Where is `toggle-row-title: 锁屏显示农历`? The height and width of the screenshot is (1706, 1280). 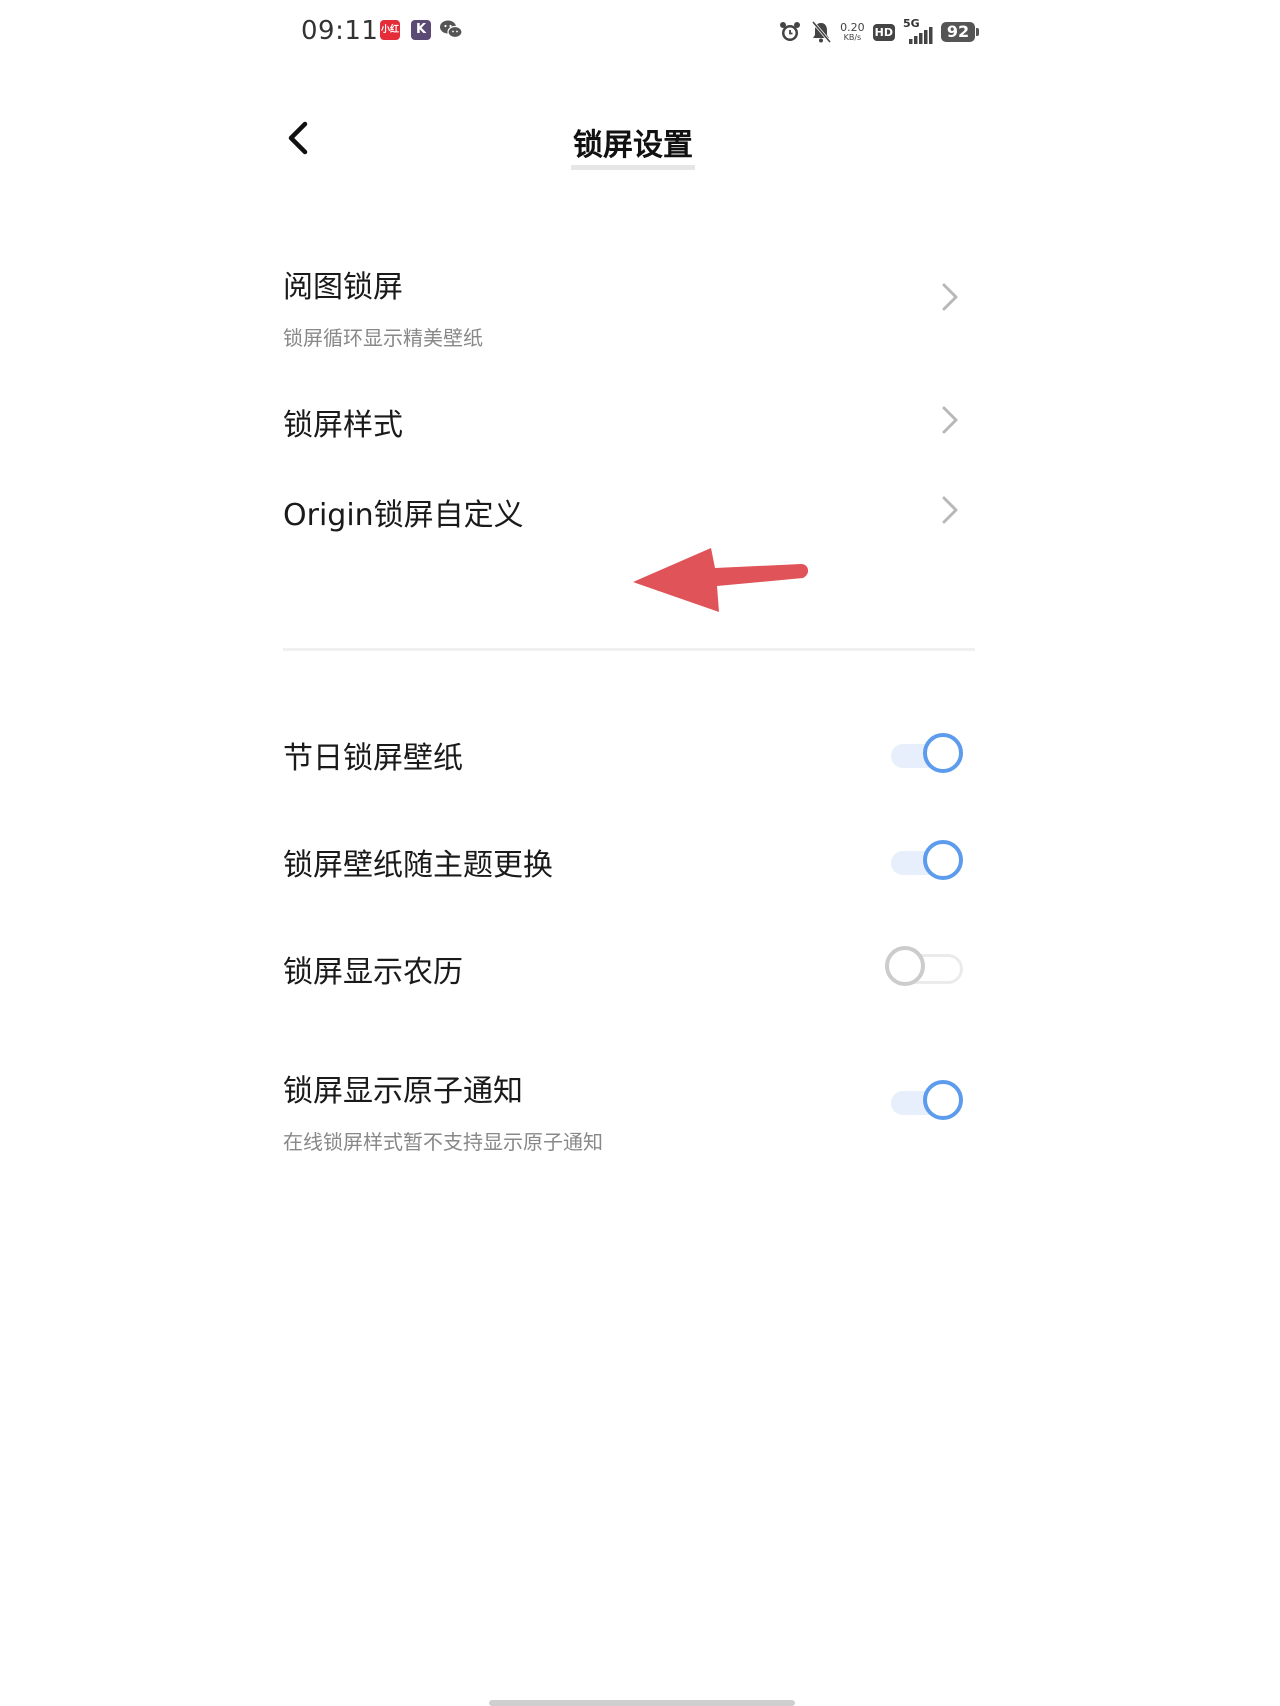
toggle-row-title: 锁屏显示农历 is located at coordinates (373, 972).